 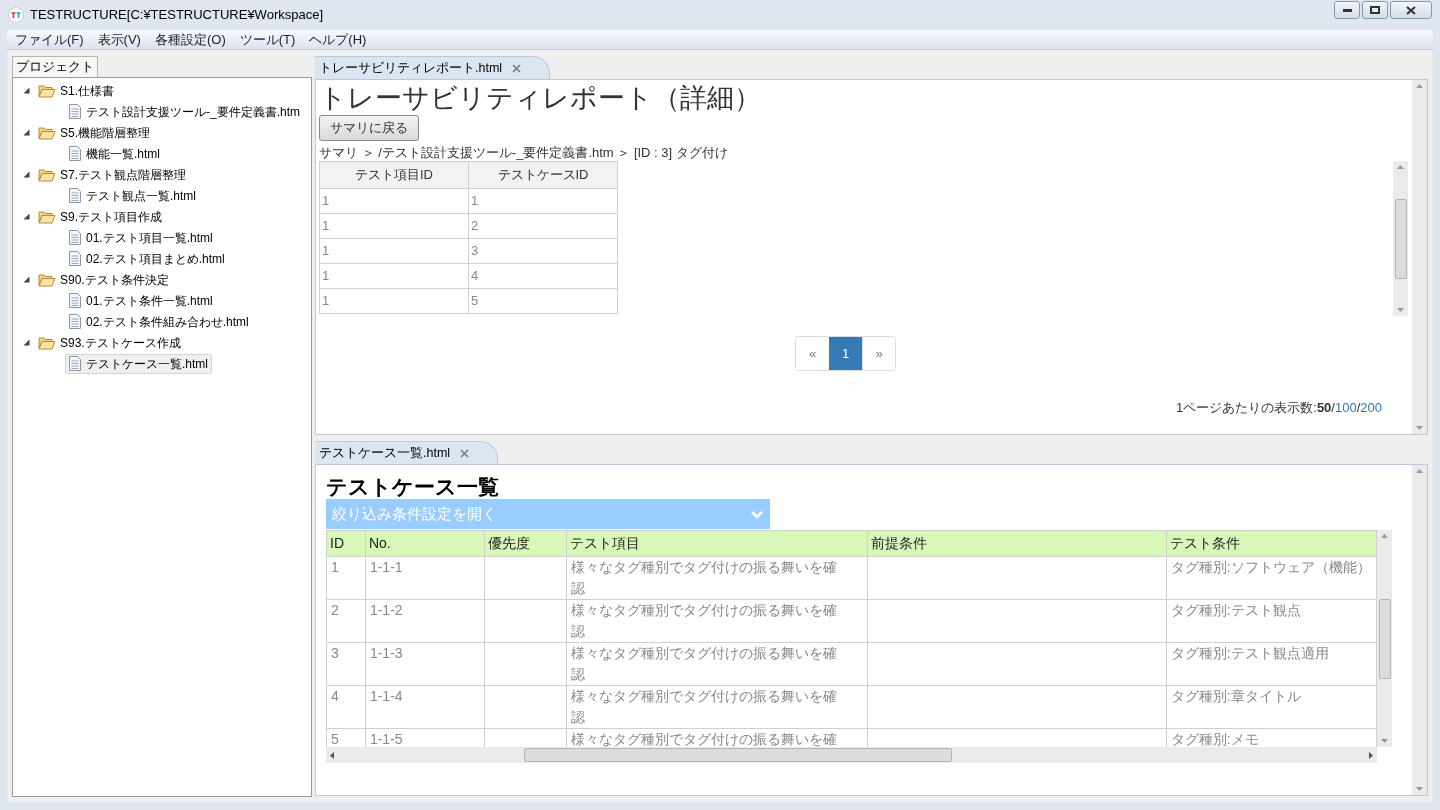 What do you see at coordinates (114, 153) in the screenshot?
I see `tree-item: 機能一覧.html` at bounding box center [114, 153].